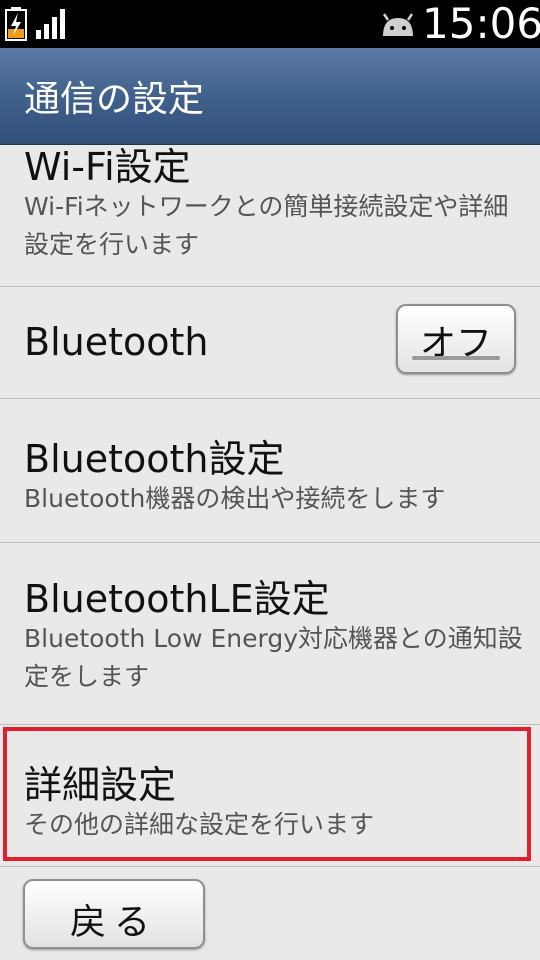 Image resolution: width=540 pixels, height=960 pixels. I want to click on item-title: BluetoothLE設定, so click(177, 599).